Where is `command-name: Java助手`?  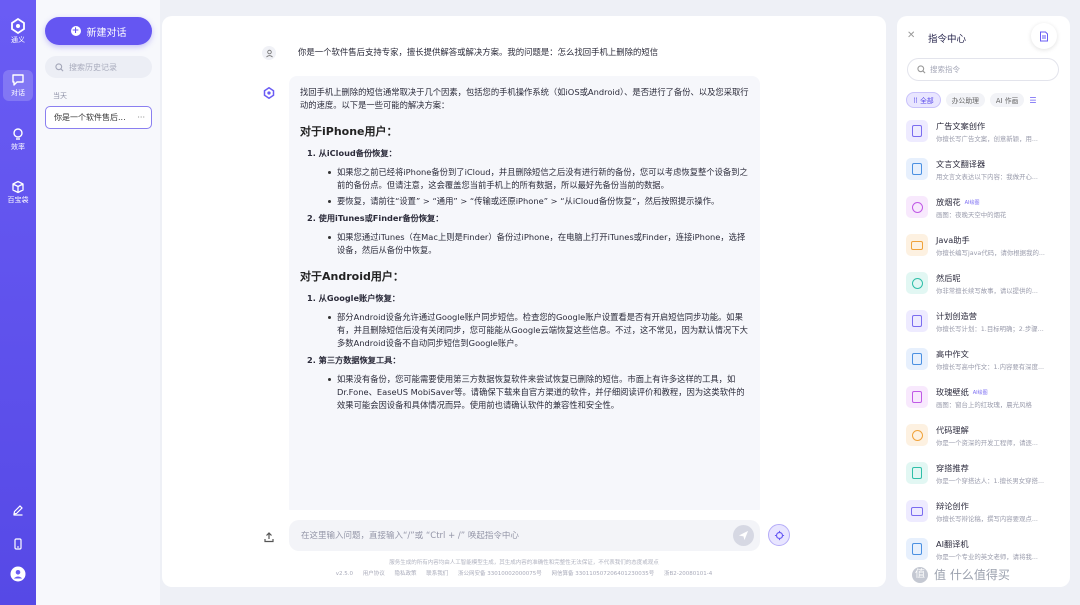 command-name: Java助手 is located at coordinates (953, 240).